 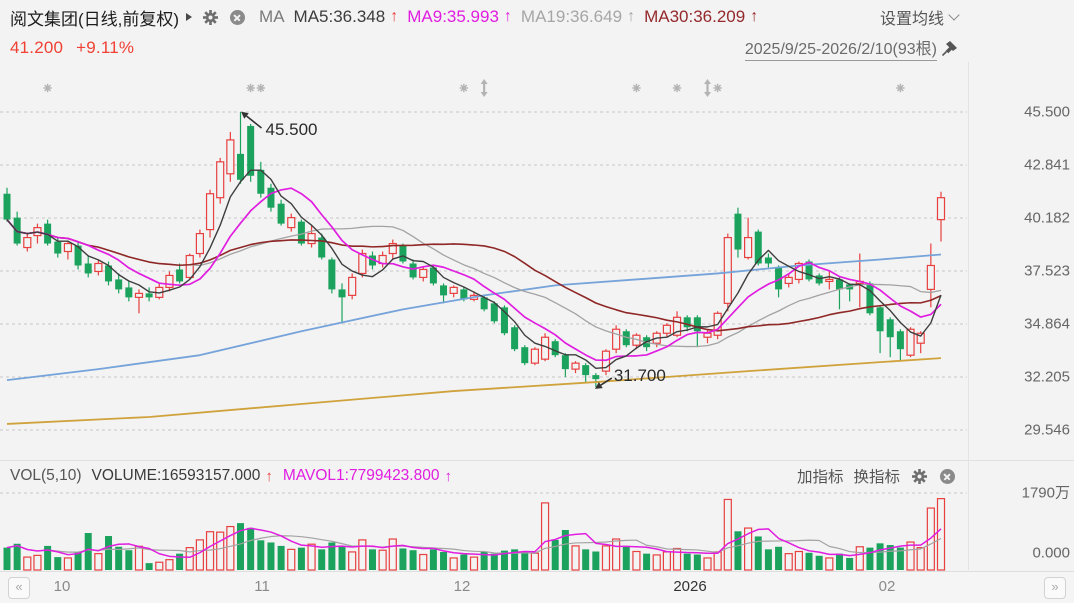 I want to click on set-ma-button: 设置均线, so click(x=919, y=17).